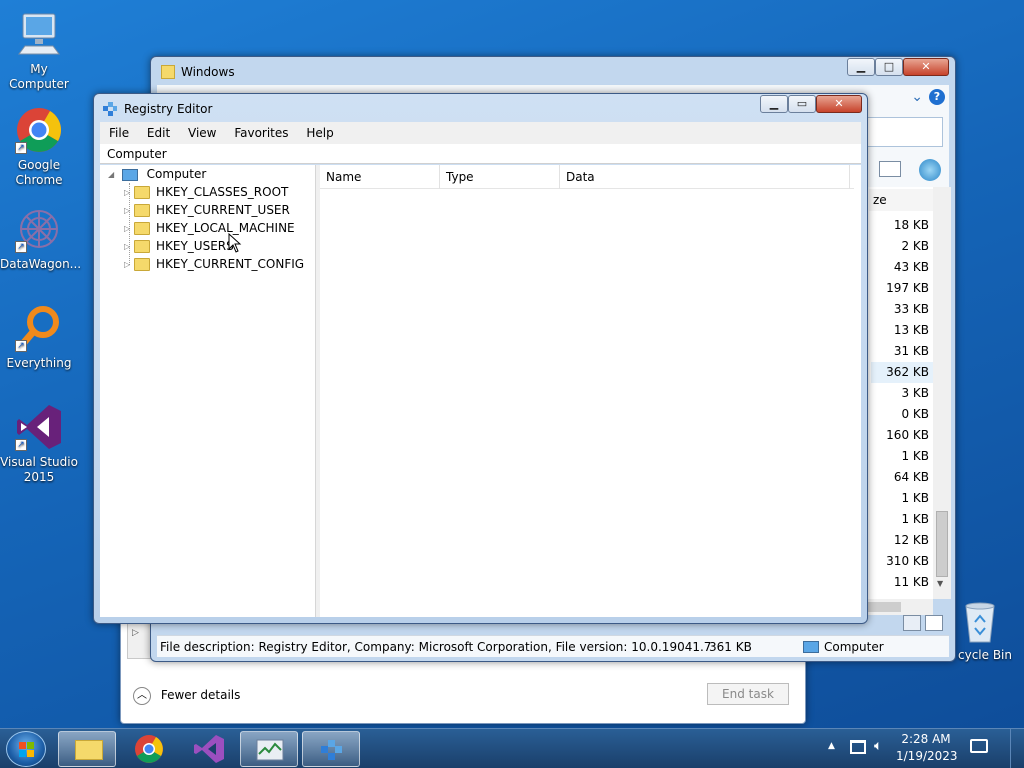 Image resolution: width=1024 pixels, height=768 pixels. I want to click on desktop-icon-my-computer: My Computer, so click(39, 51).